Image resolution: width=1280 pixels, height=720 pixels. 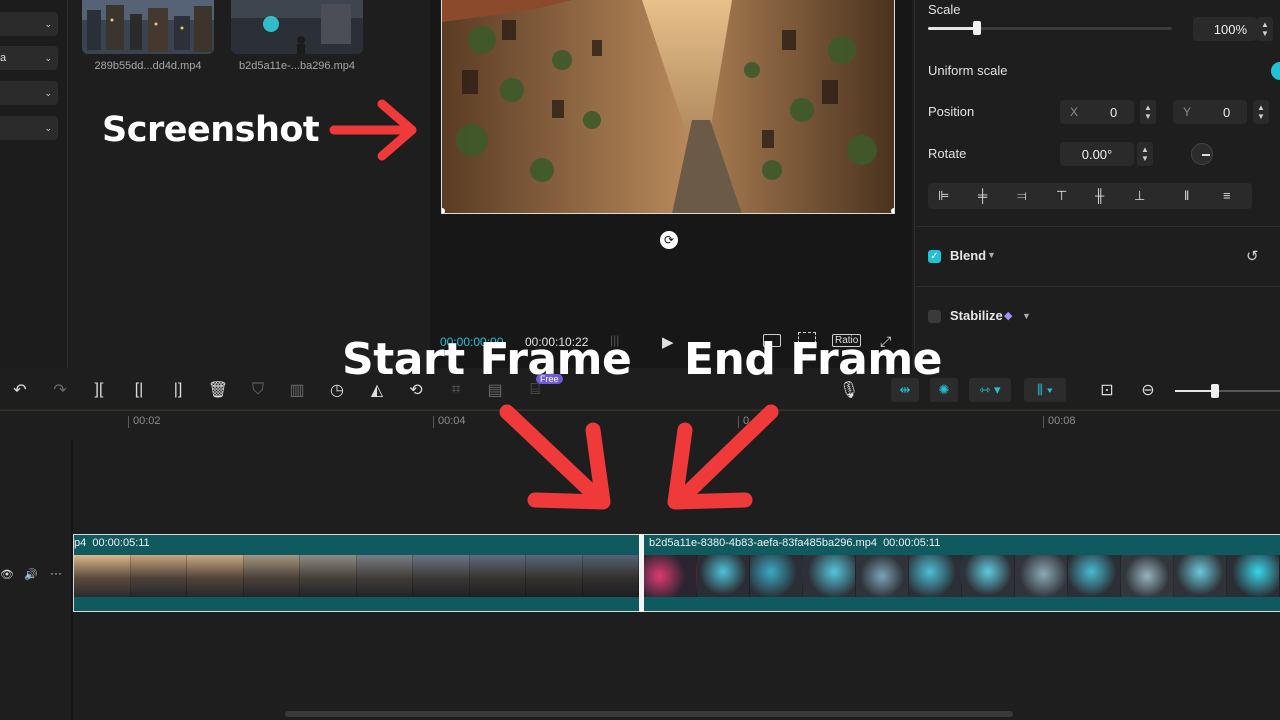 I want to click on position-y-stepper: ▲ ▼, so click(x=1261, y=112).